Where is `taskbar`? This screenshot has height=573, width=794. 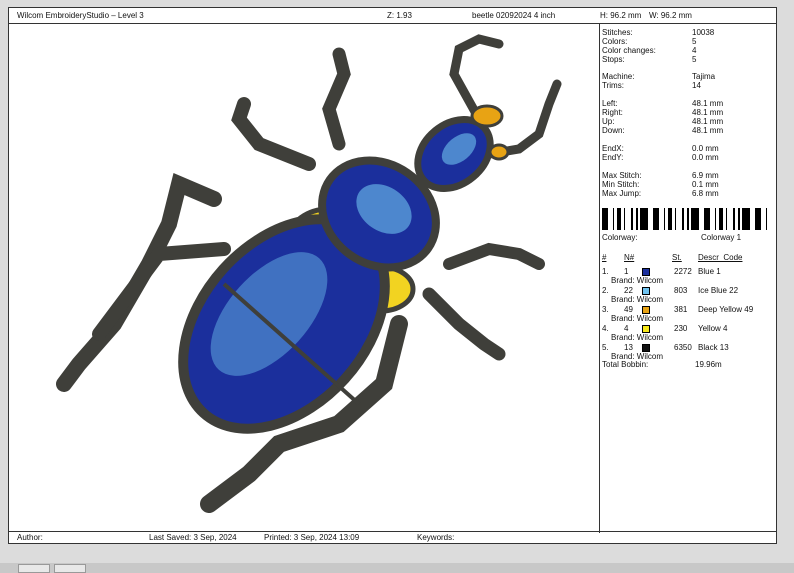 taskbar is located at coordinates (397, 568).